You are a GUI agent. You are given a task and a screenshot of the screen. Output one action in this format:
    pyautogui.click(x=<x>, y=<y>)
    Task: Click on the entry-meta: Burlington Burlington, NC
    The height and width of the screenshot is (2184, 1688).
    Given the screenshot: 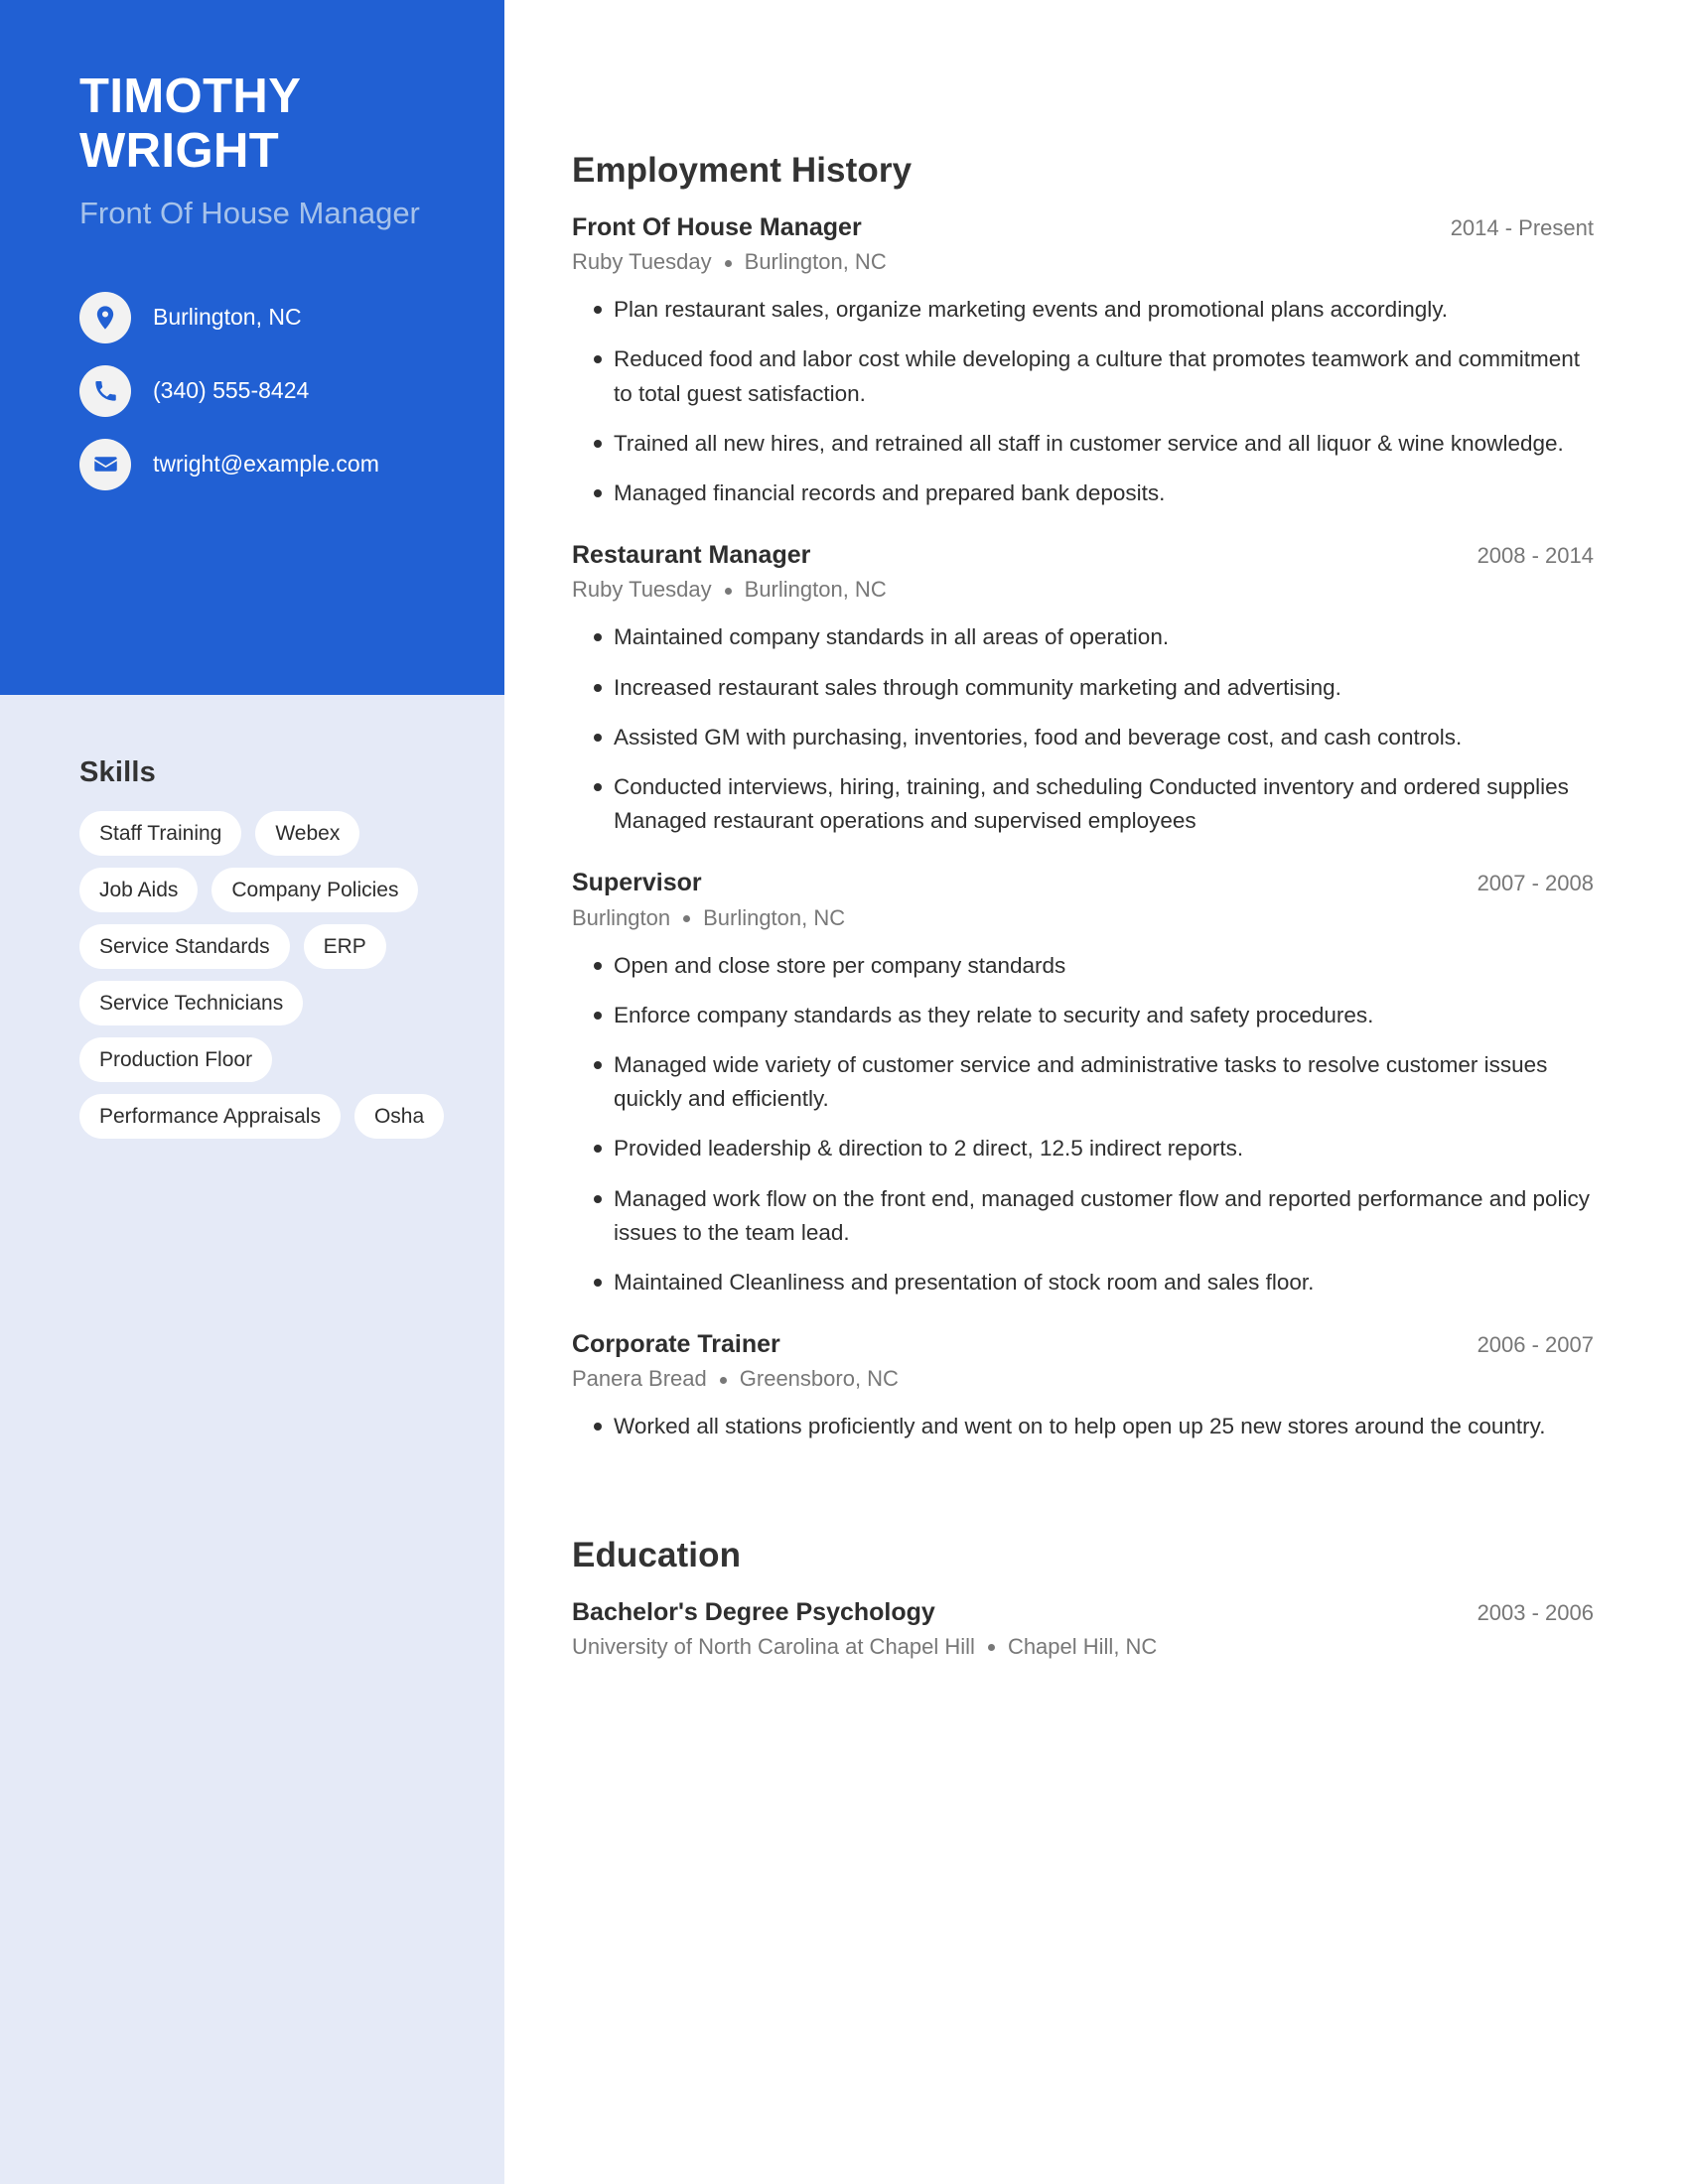 What is the action you would take?
    pyautogui.click(x=1083, y=918)
    